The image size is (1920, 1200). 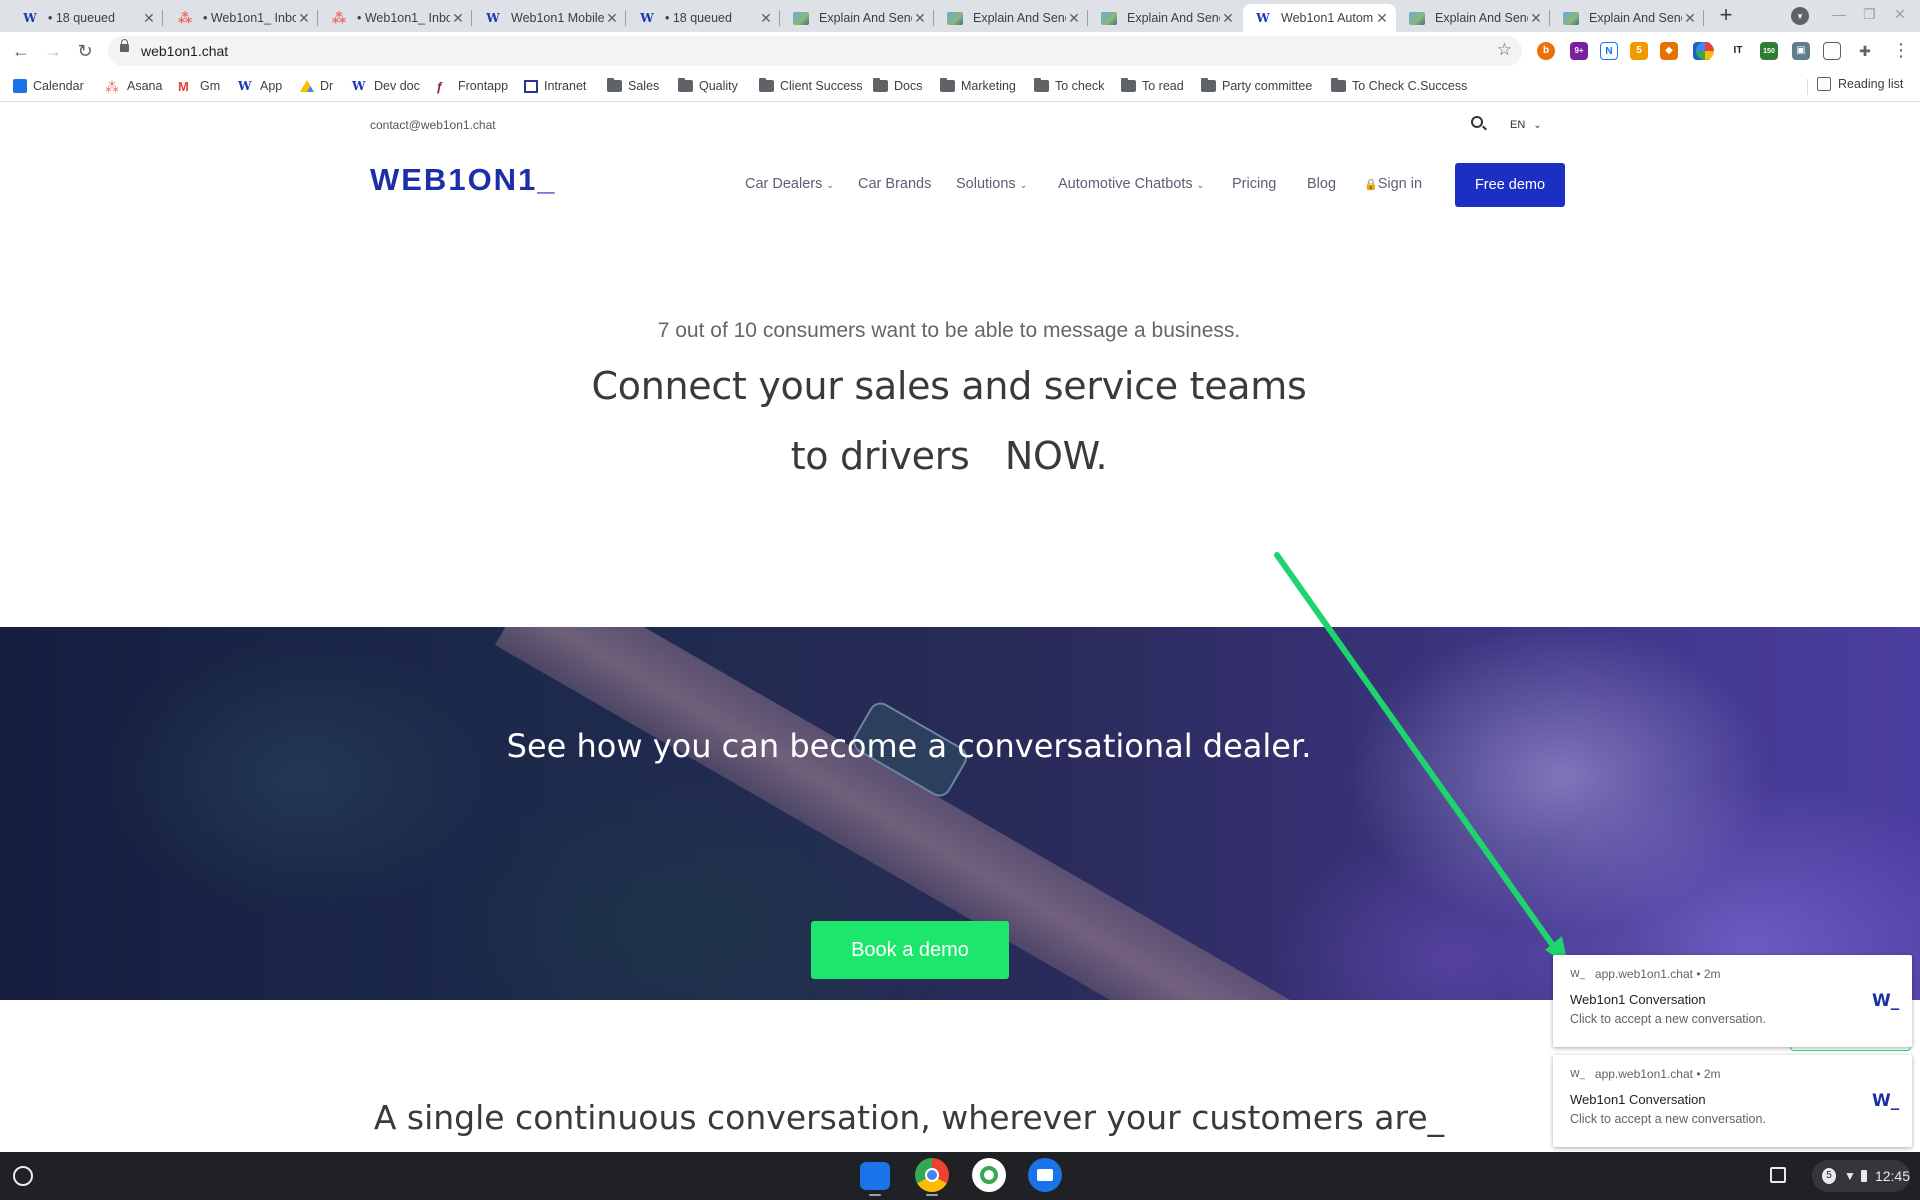 I want to click on launcher-icon, so click(x=23, y=1176).